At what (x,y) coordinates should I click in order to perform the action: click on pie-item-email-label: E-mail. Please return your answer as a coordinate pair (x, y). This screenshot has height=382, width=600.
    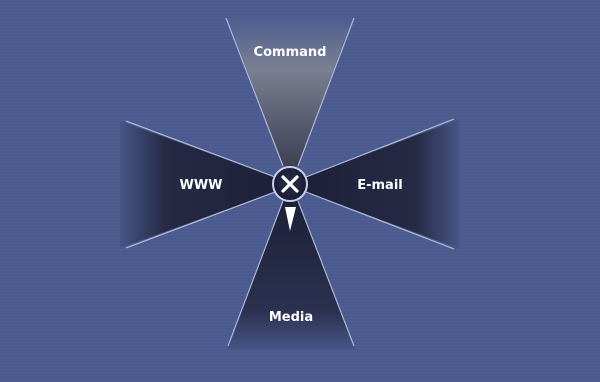
    Looking at the image, I should click on (380, 185).